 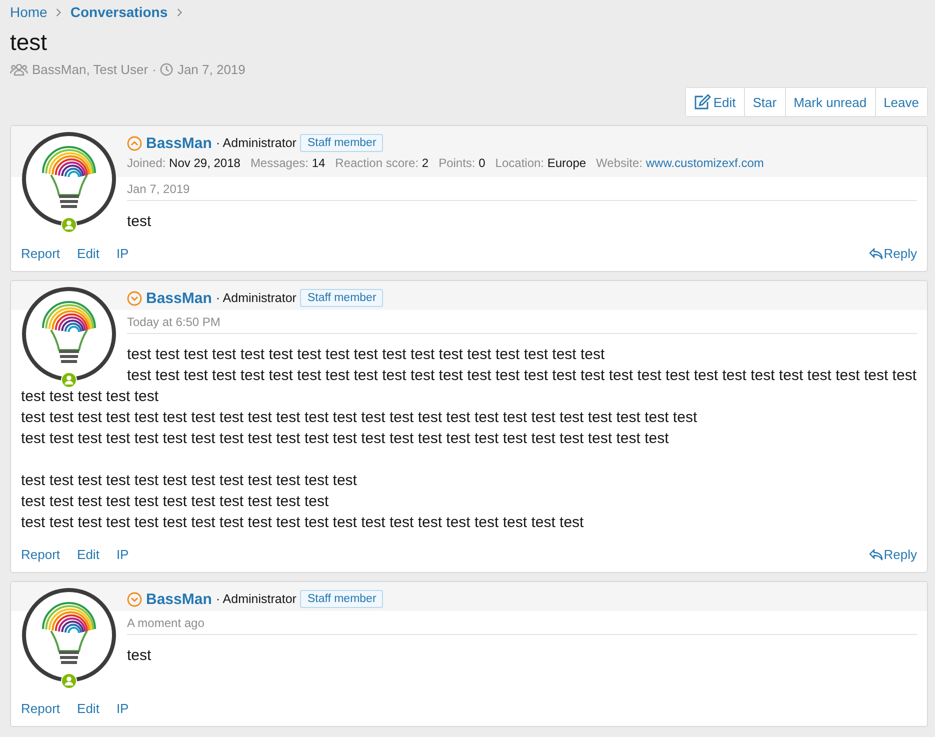 I want to click on breadcrumb-link: Home, so click(x=29, y=12).